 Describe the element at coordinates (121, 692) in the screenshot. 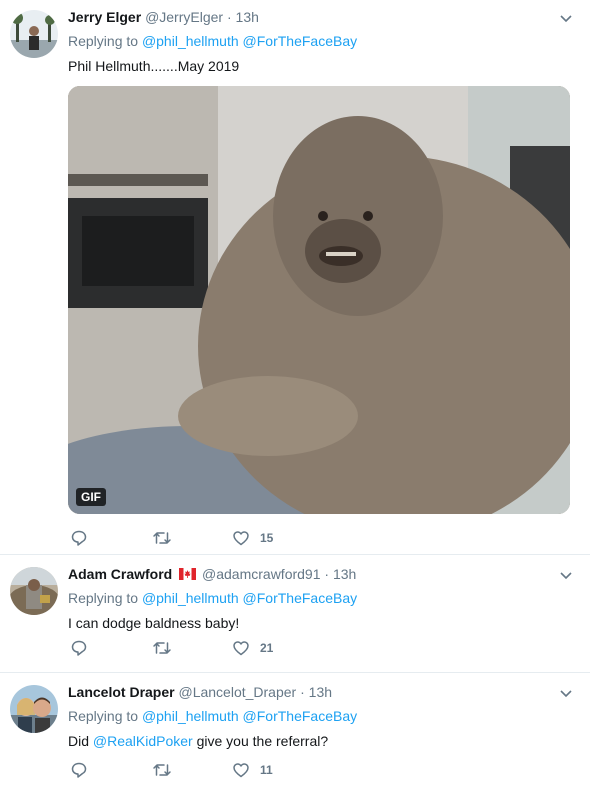

I see `author-name: Lancelot Draper` at that location.